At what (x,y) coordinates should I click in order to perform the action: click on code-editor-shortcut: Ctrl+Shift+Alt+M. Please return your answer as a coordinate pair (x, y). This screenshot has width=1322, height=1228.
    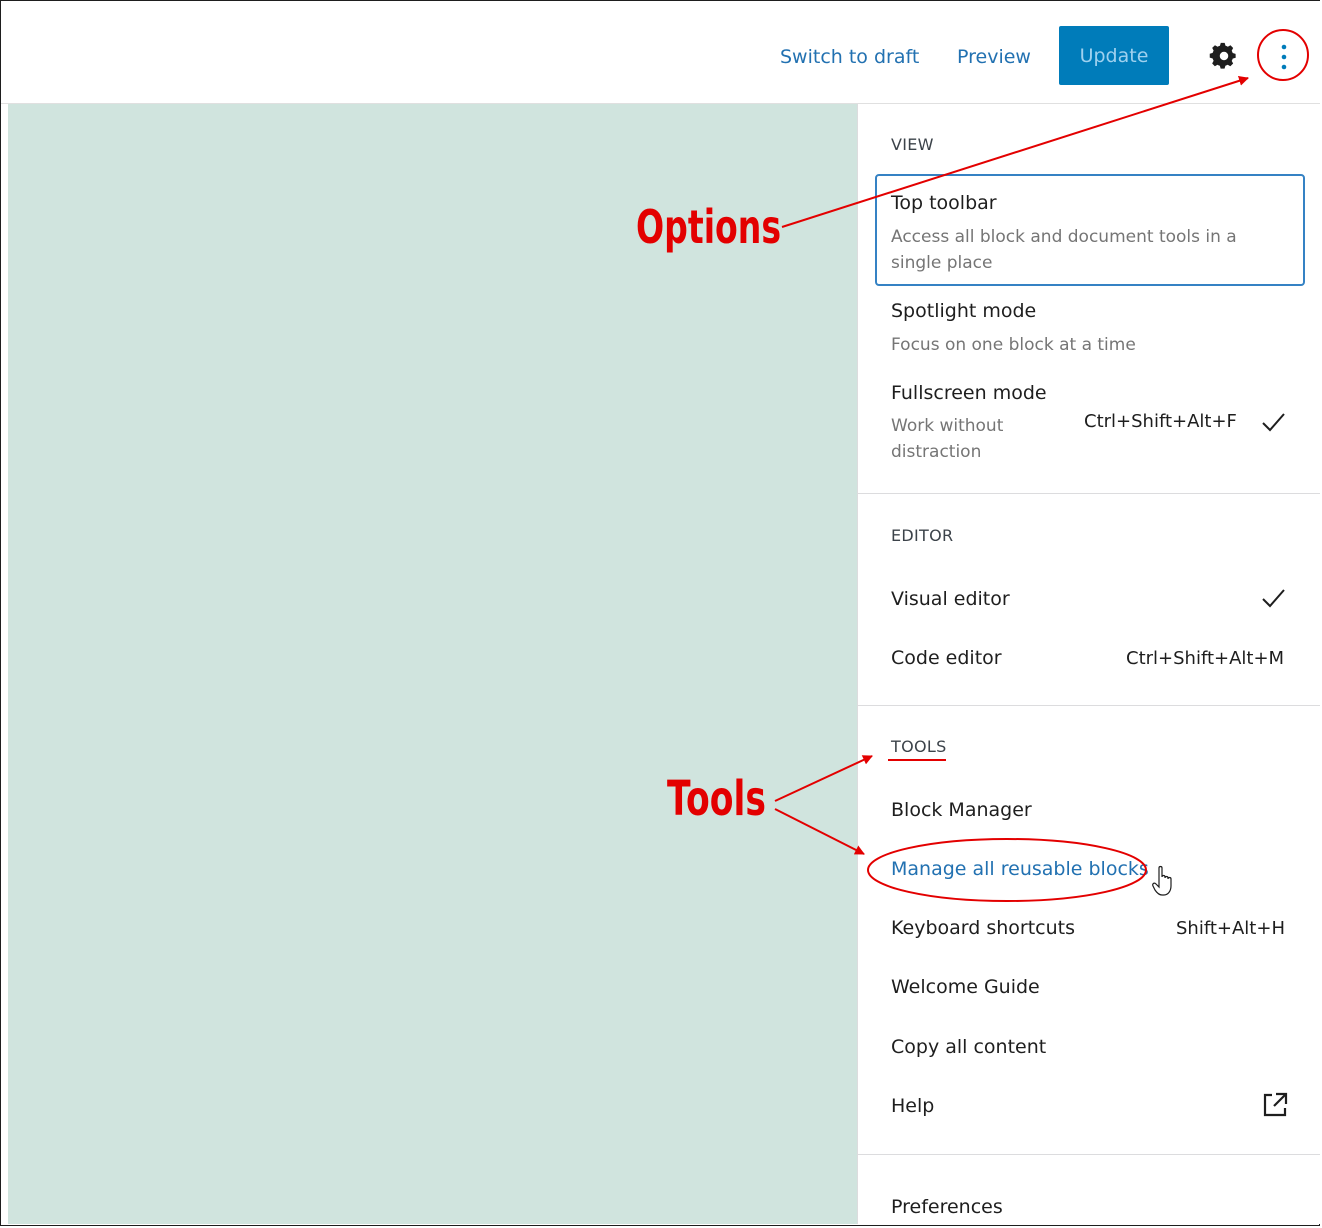
    Looking at the image, I should click on (1205, 658).